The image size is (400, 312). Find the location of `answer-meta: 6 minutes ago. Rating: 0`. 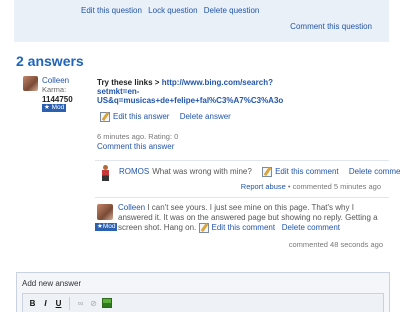

answer-meta: 6 minutes ago. Rating: 0 is located at coordinates (138, 136).